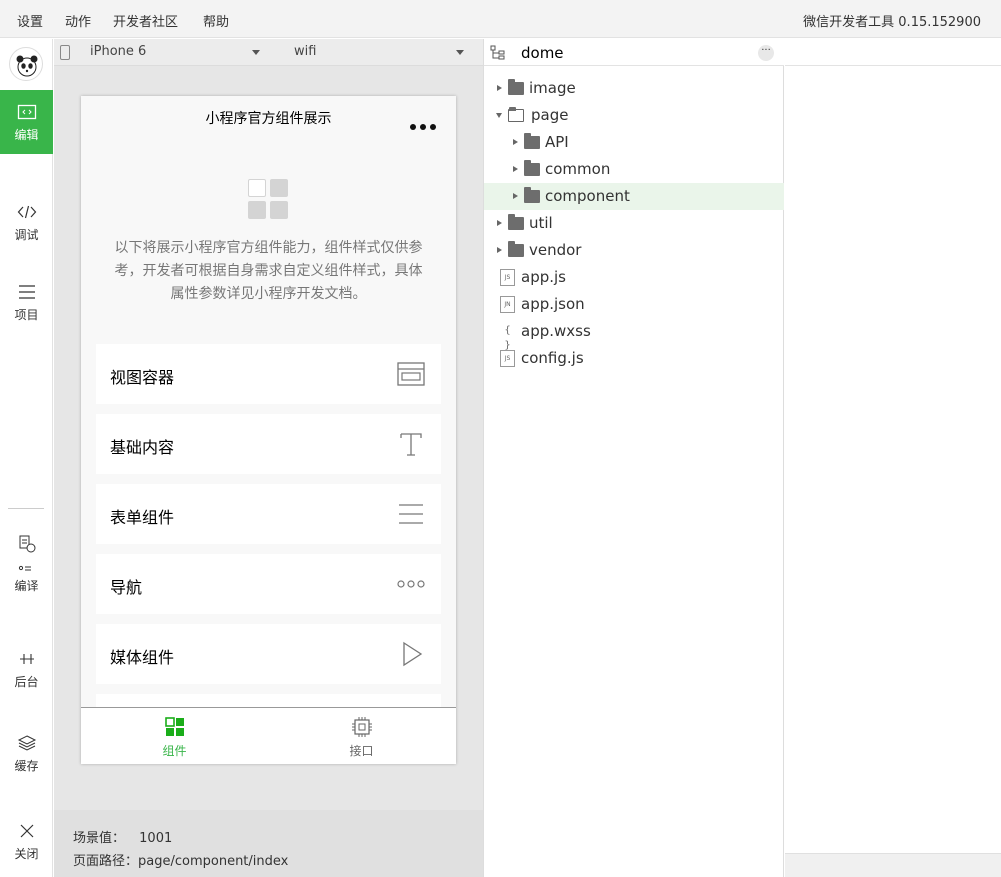 This screenshot has height=877, width=1001. What do you see at coordinates (516, 114) in the screenshot?
I see `folder-open-icon` at bounding box center [516, 114].